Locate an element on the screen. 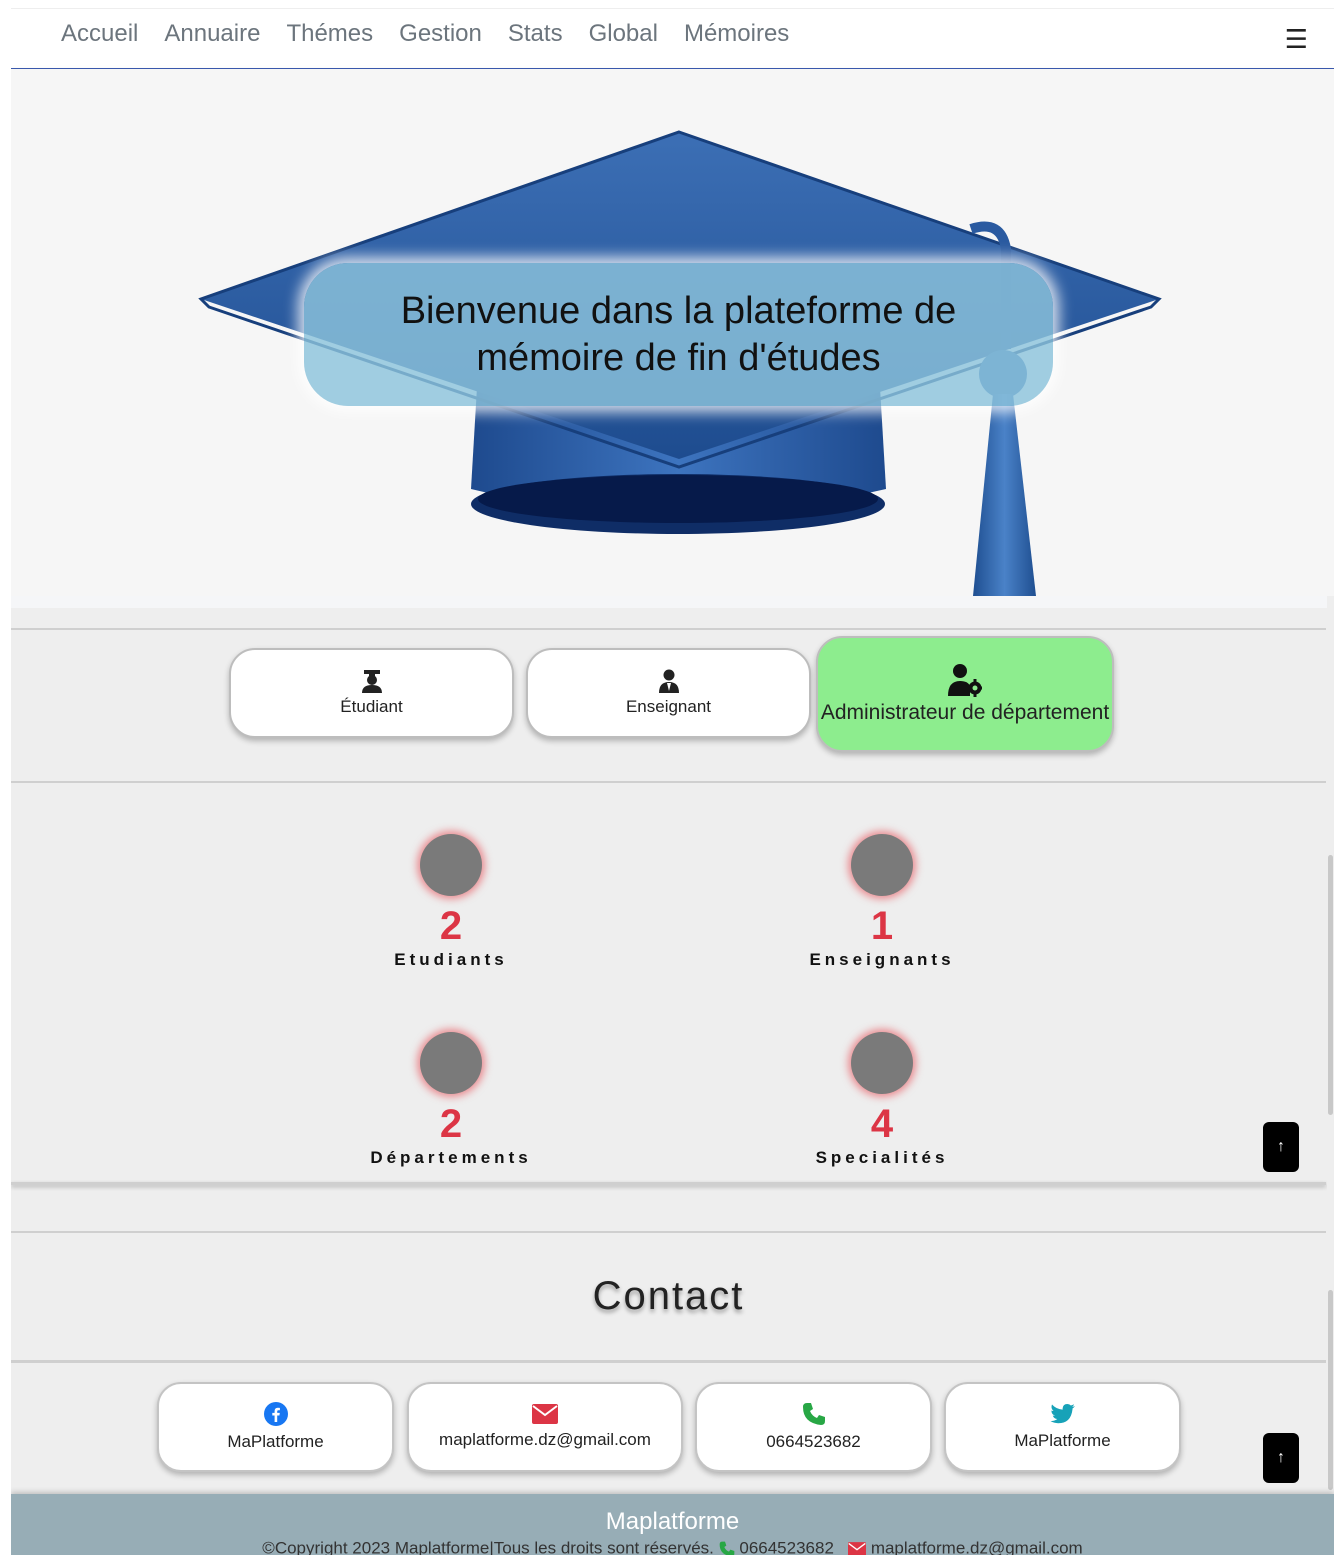  user-gear-icon is located at coordinates (965, 680).